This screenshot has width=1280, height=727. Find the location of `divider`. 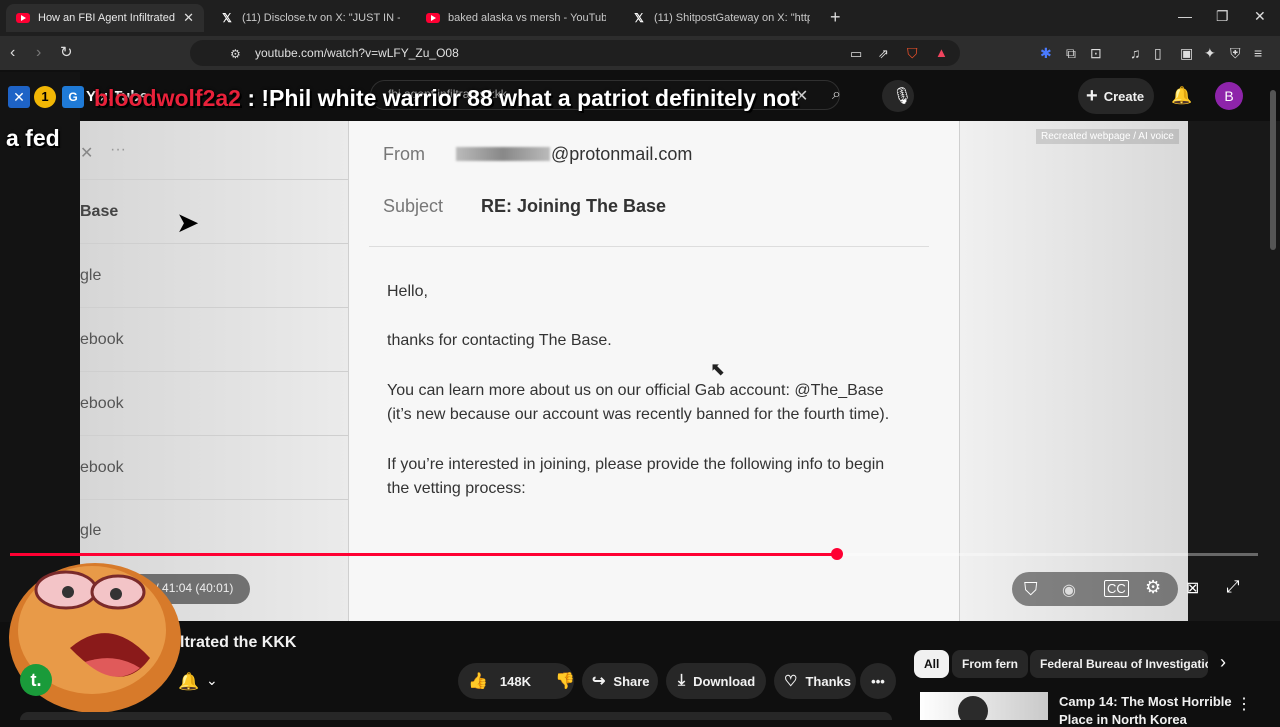

divider is located at coordinates (649, 246).